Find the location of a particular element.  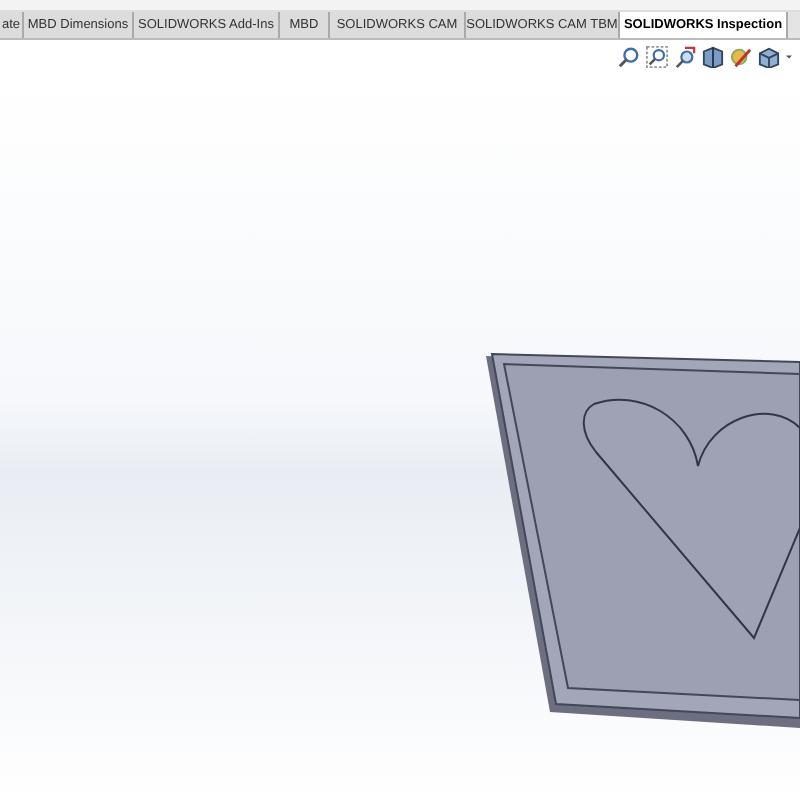

caret-icon is located at coordinates (789, 56).